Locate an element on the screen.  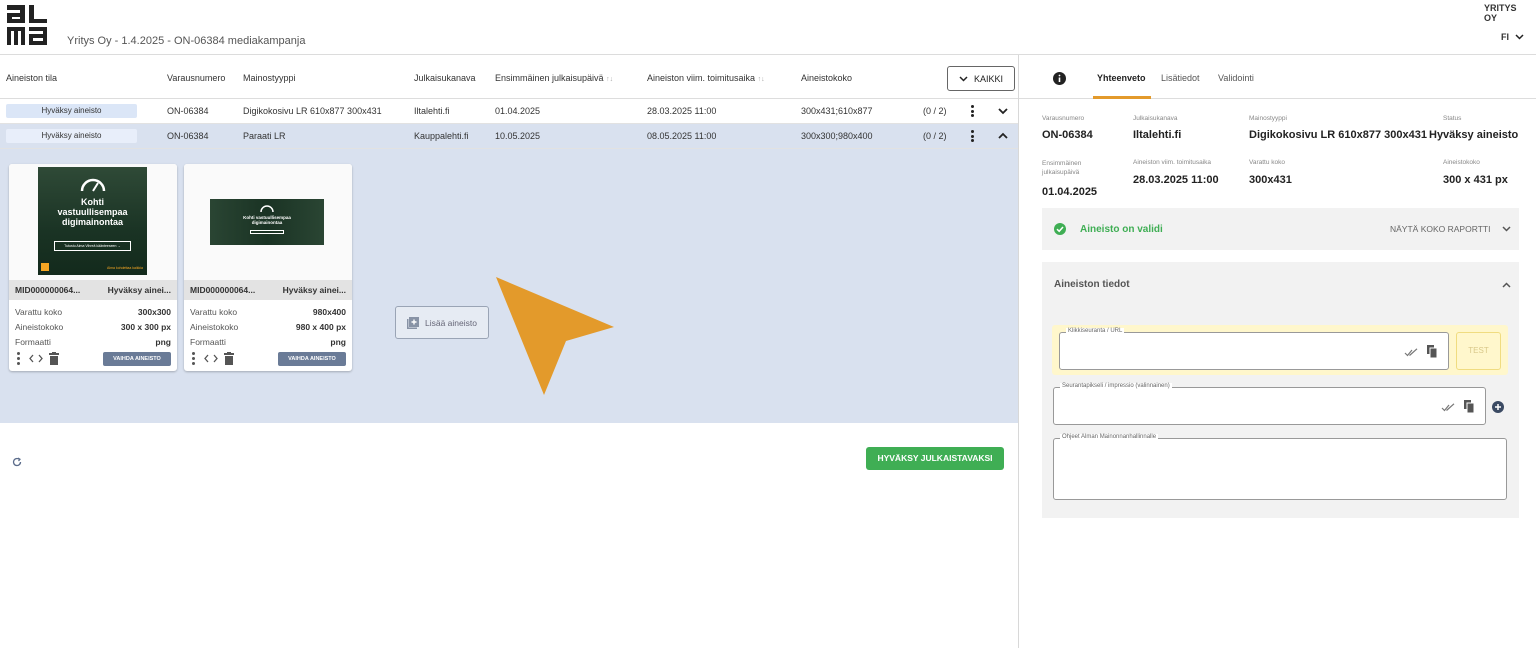
column-header-status: Aineiston tila is located at coordinates (31, 78).